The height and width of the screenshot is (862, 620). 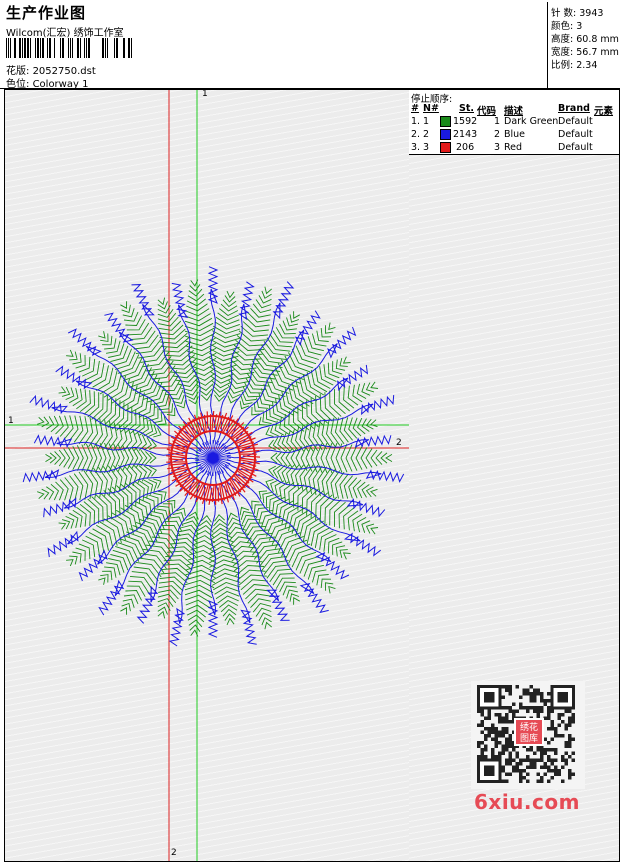 What do you see at coordinates (416, 121) in the screenshot?
I see `row1-idx: 1.` at bounding box center [416, 121].